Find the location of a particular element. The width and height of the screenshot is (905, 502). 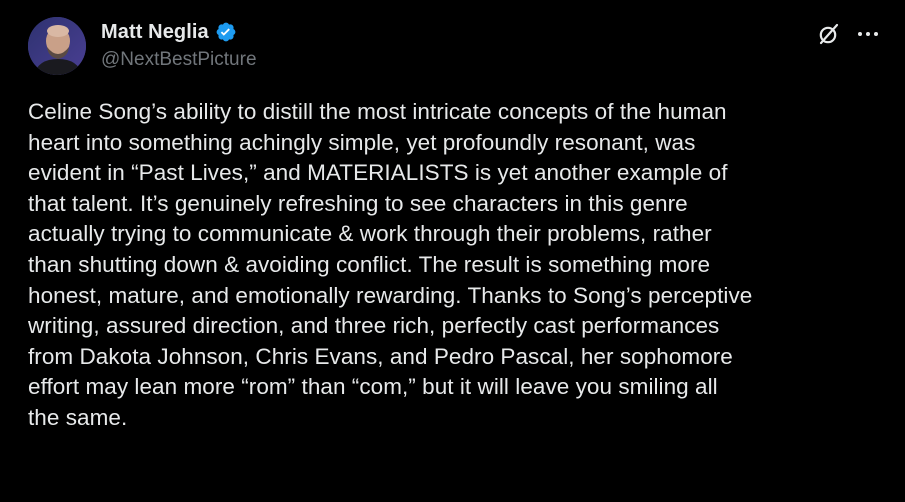

avatar-image is located at coordinates (57, 46).